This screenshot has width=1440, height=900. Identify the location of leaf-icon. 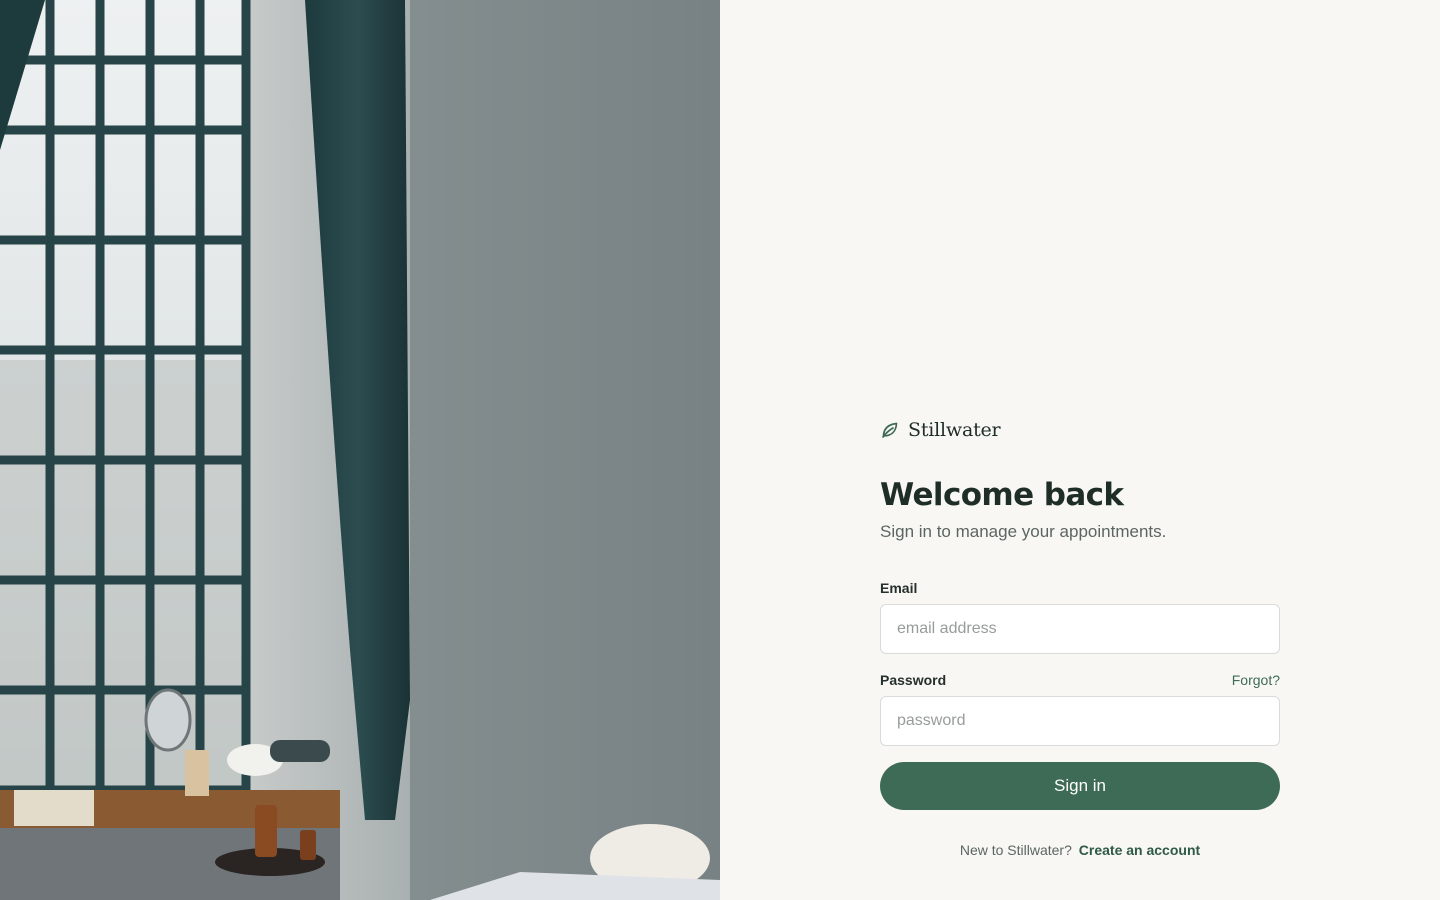
(890, 430).